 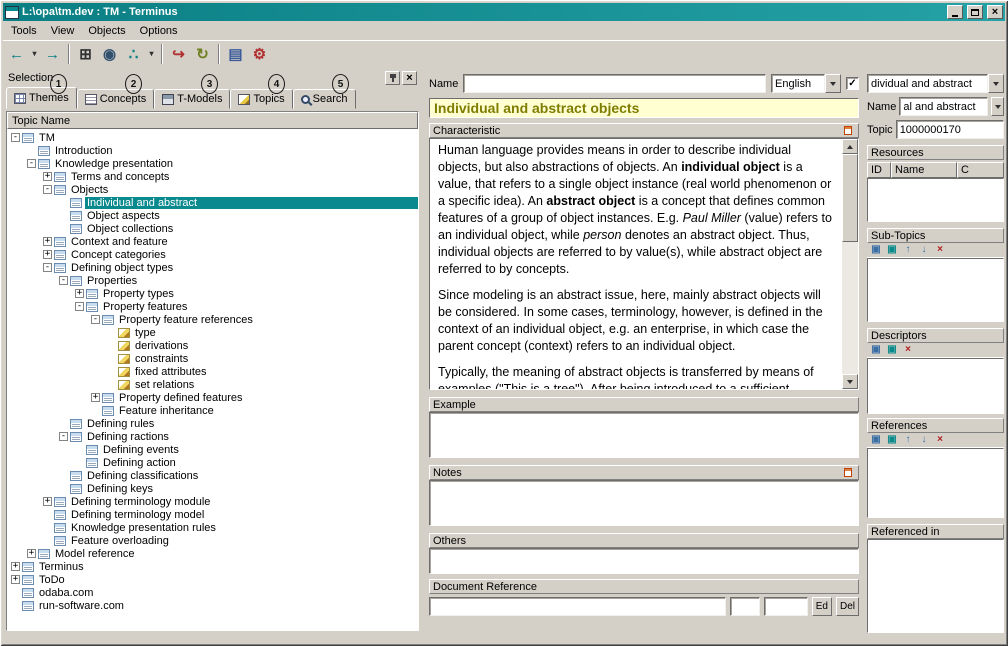 I want to click on tree-item: + Property types, so click(x=213, y=293).